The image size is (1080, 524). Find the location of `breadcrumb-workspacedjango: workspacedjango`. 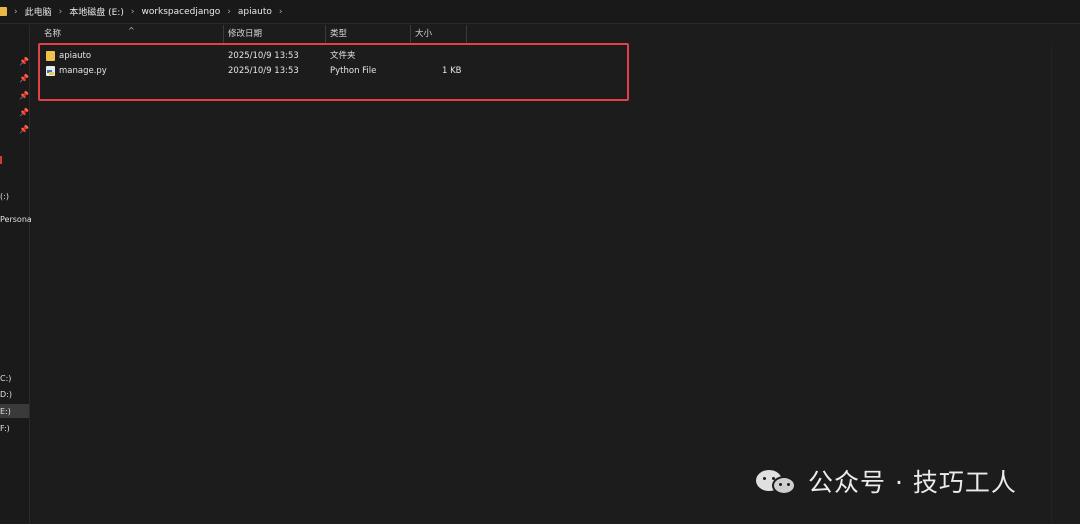

breadcrumb-workspacedjango: workspacedjango is located at coordinates (180, 12).